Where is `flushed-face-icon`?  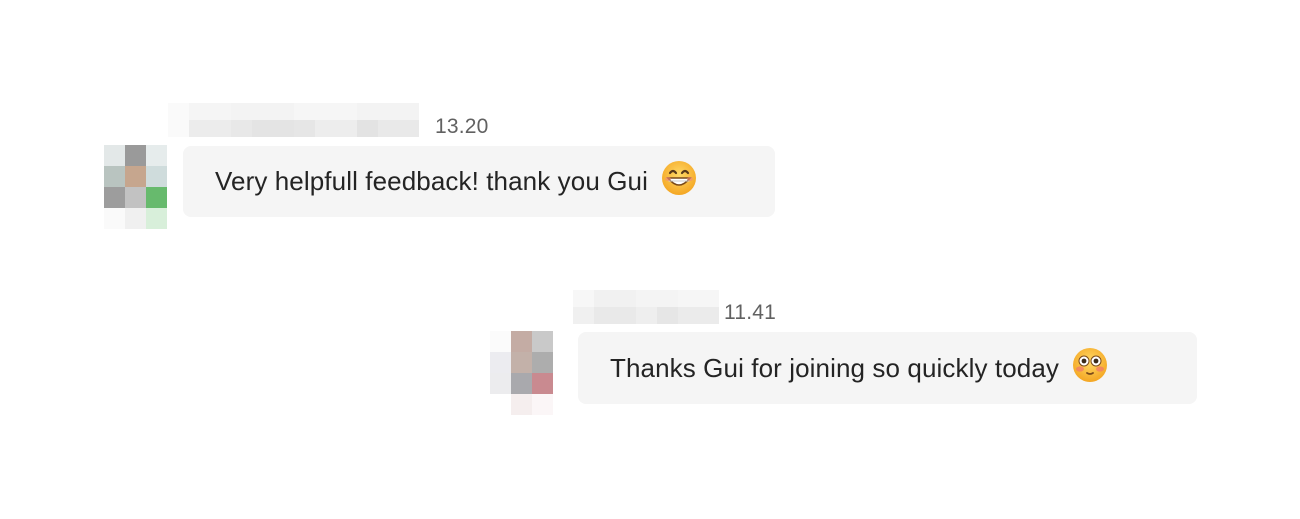 flushed-face-icon is located at coordinates (1090, 368).